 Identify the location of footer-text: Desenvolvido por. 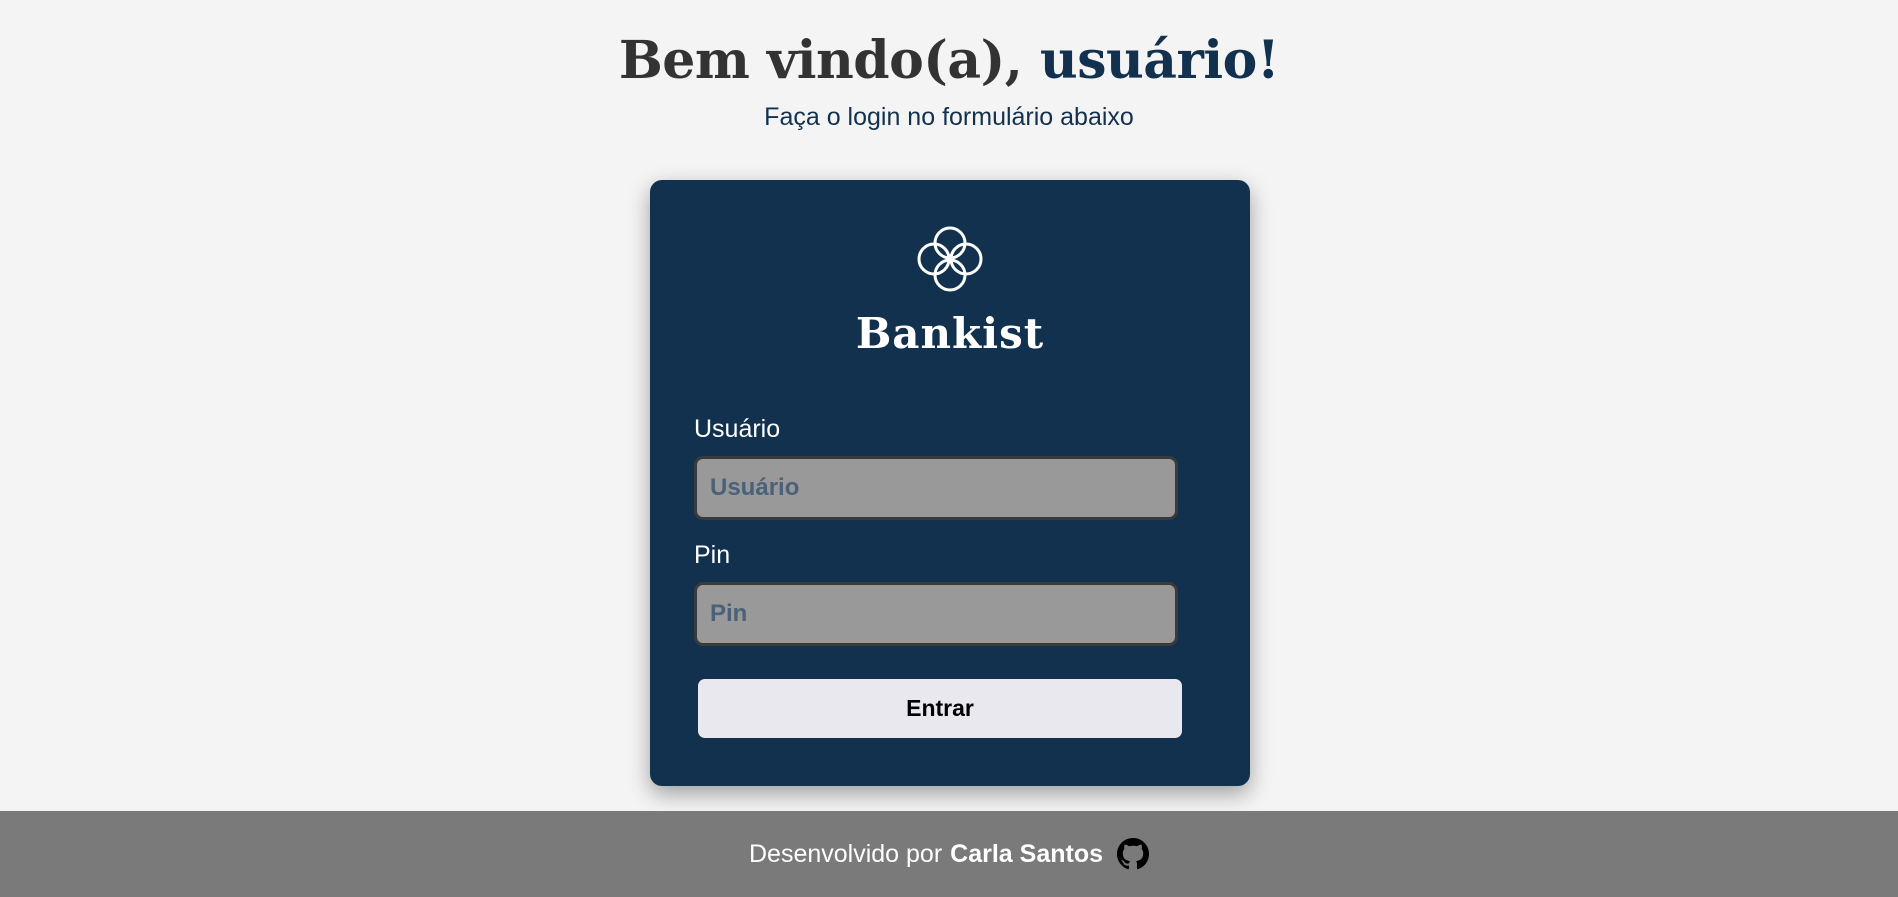
(845, 853).